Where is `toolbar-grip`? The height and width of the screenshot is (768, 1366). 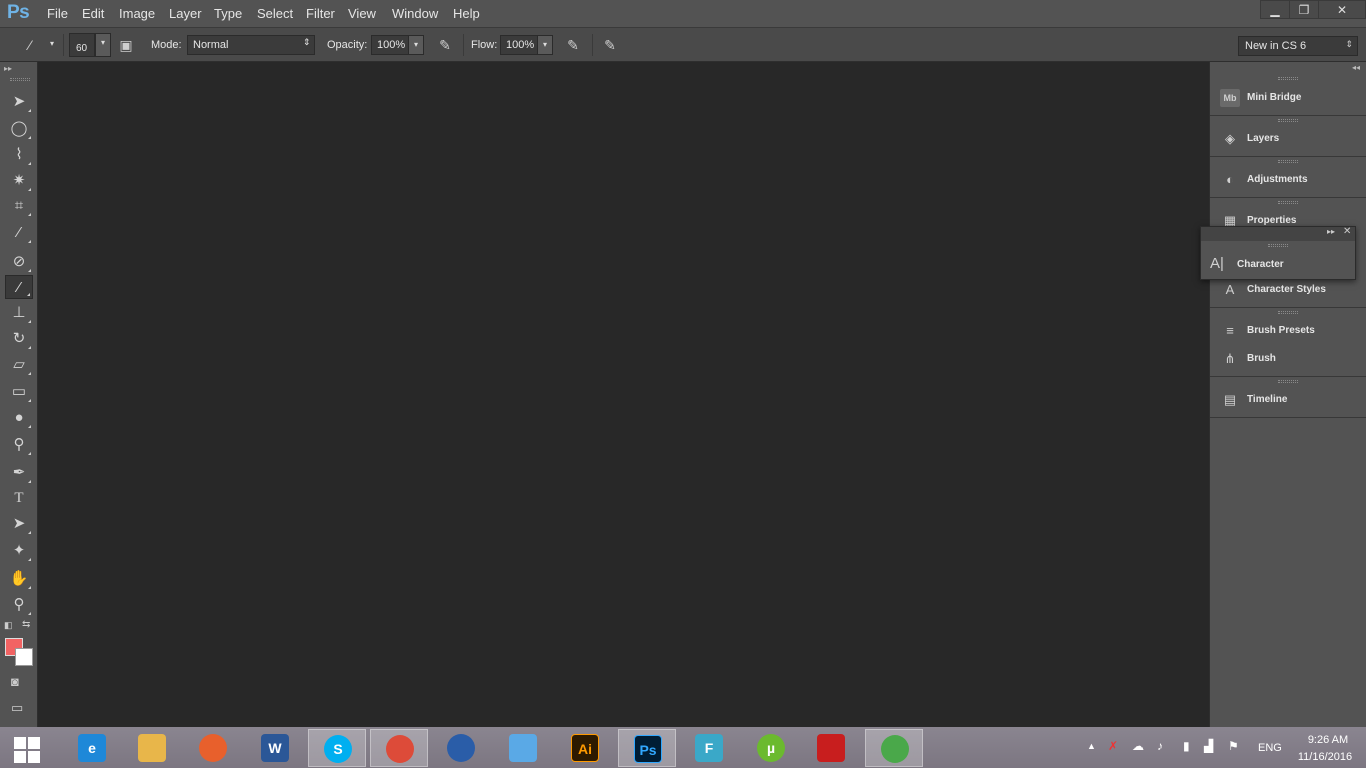
toolbar-grip is located at coordinates (20, 79).